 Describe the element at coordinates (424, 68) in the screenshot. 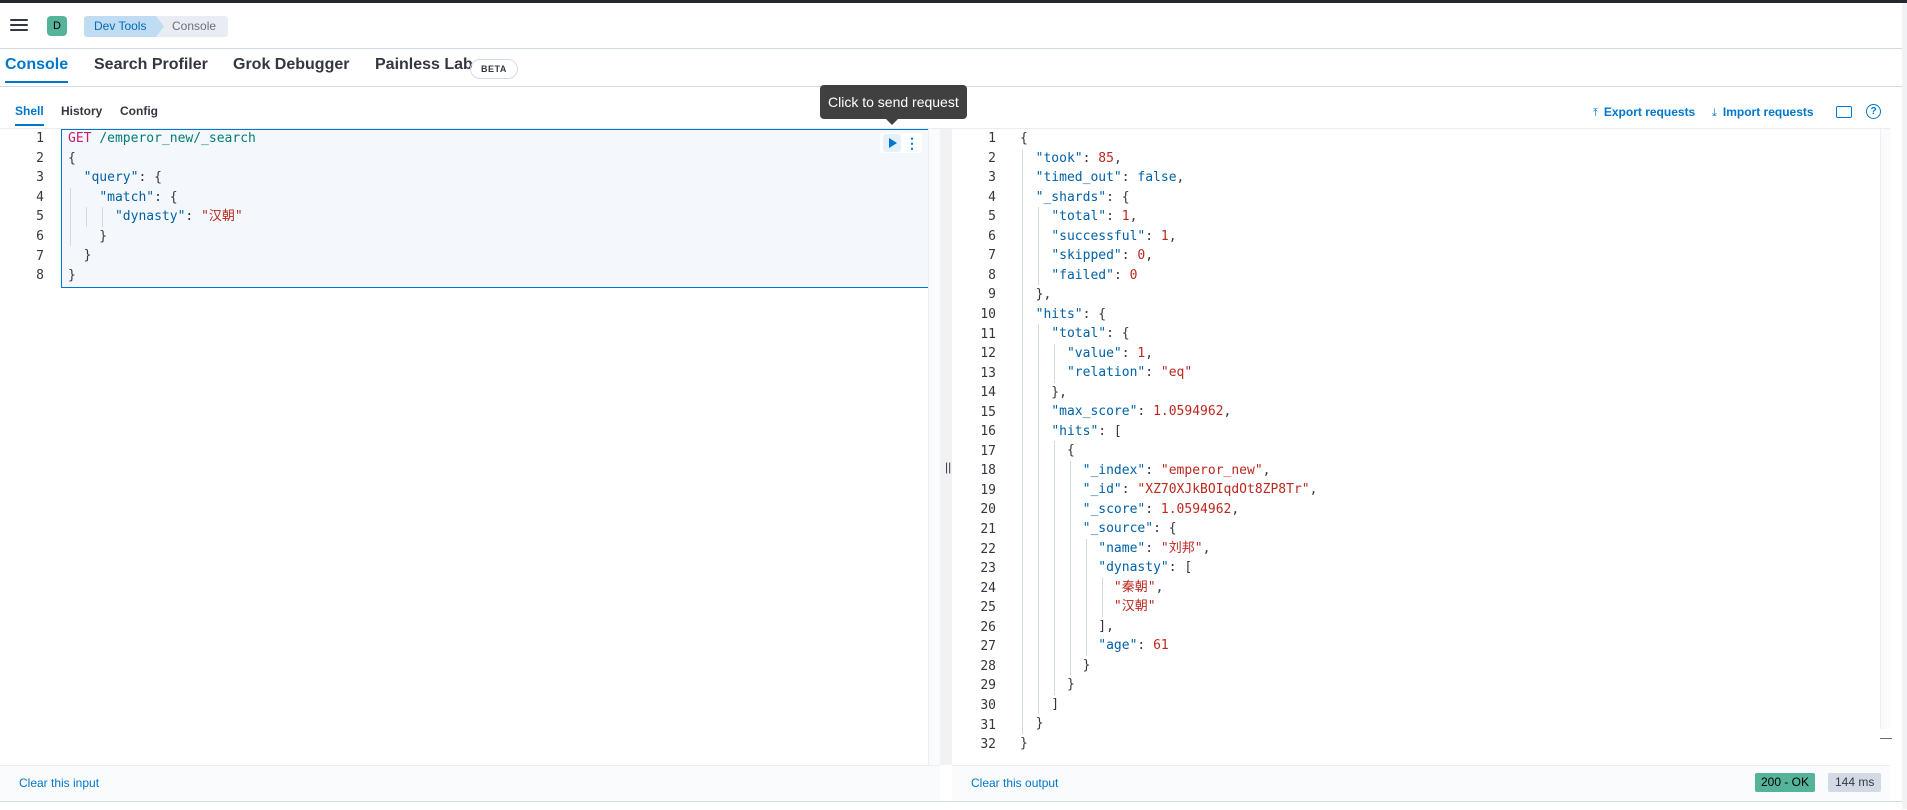

I see `tab-painless-lab: Painless Lab` at that location.